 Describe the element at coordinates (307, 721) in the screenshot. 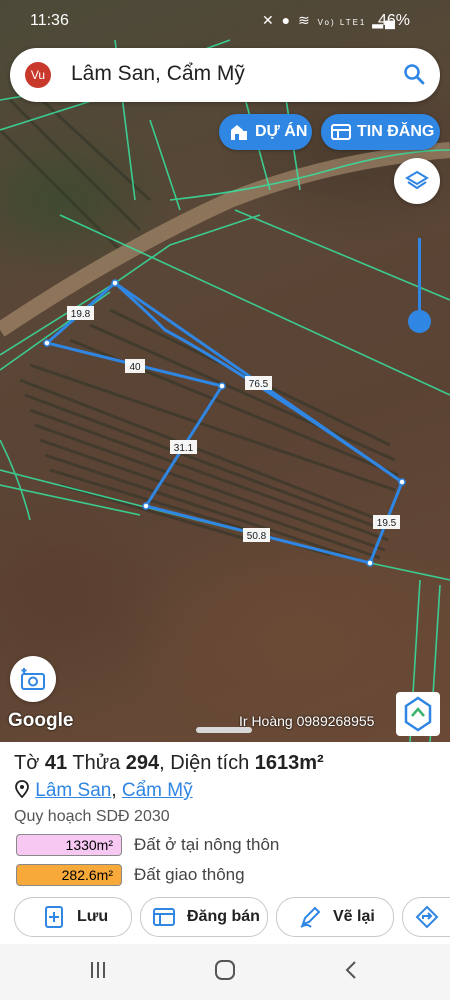

I see `map-credit: Ir Hoàng 0989268955` at that location.